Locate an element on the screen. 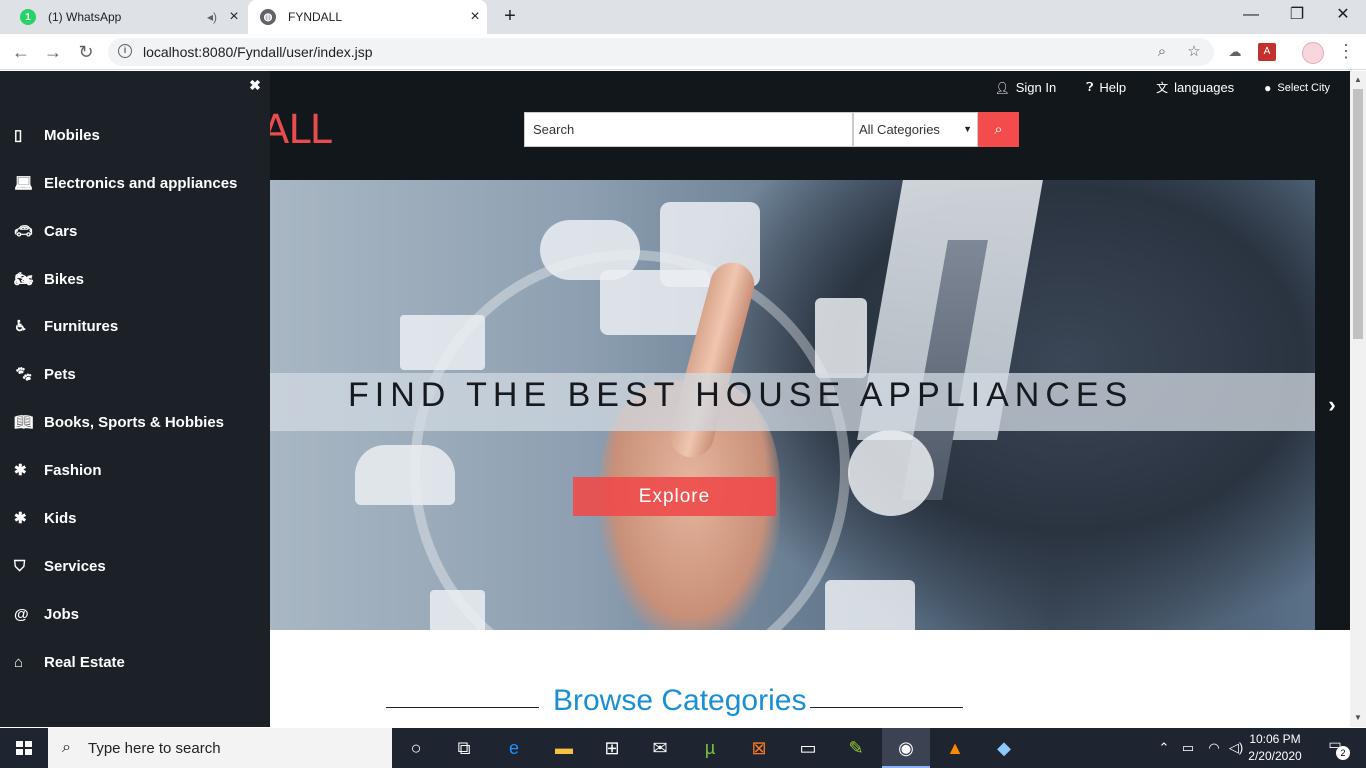  sidebar-item-kids: ✱ Kids is located at coordinates (137, 518).